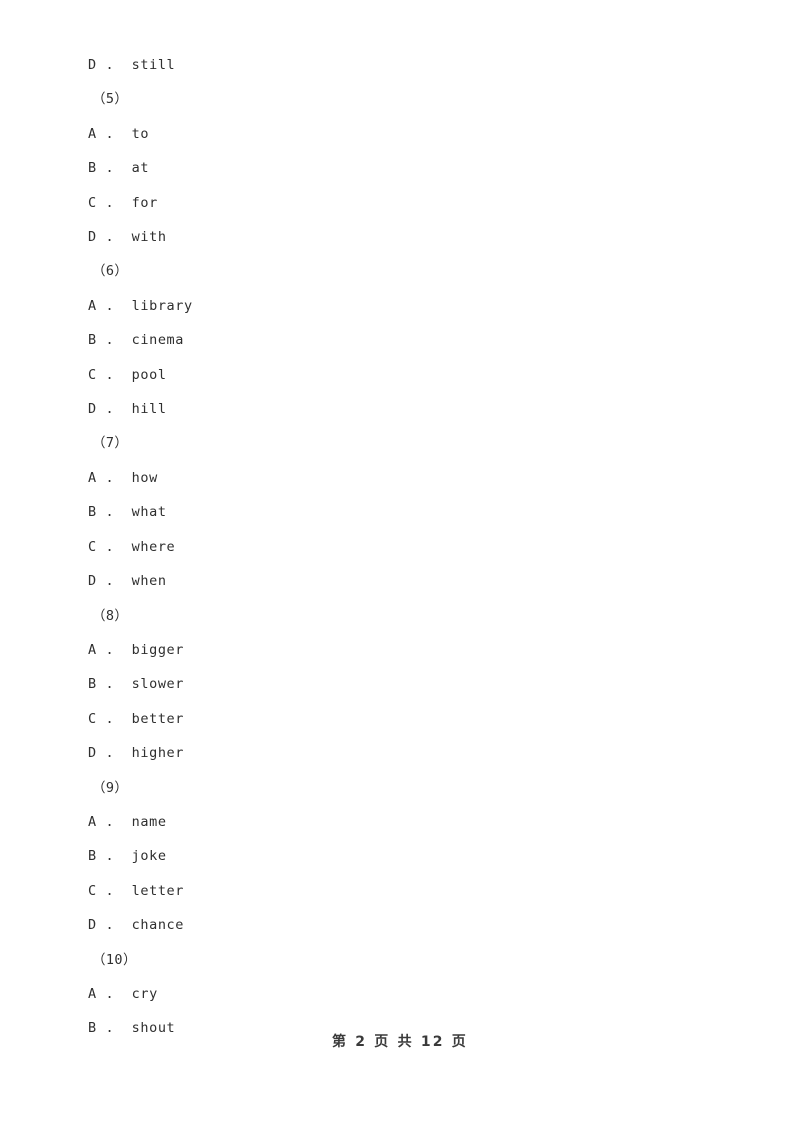 This screenshot has height=1132, width=800. What do you see at coordinates (114, 959) in the screenshot?
I see `question-group-header: （10）` at bounding box center [114, 959].